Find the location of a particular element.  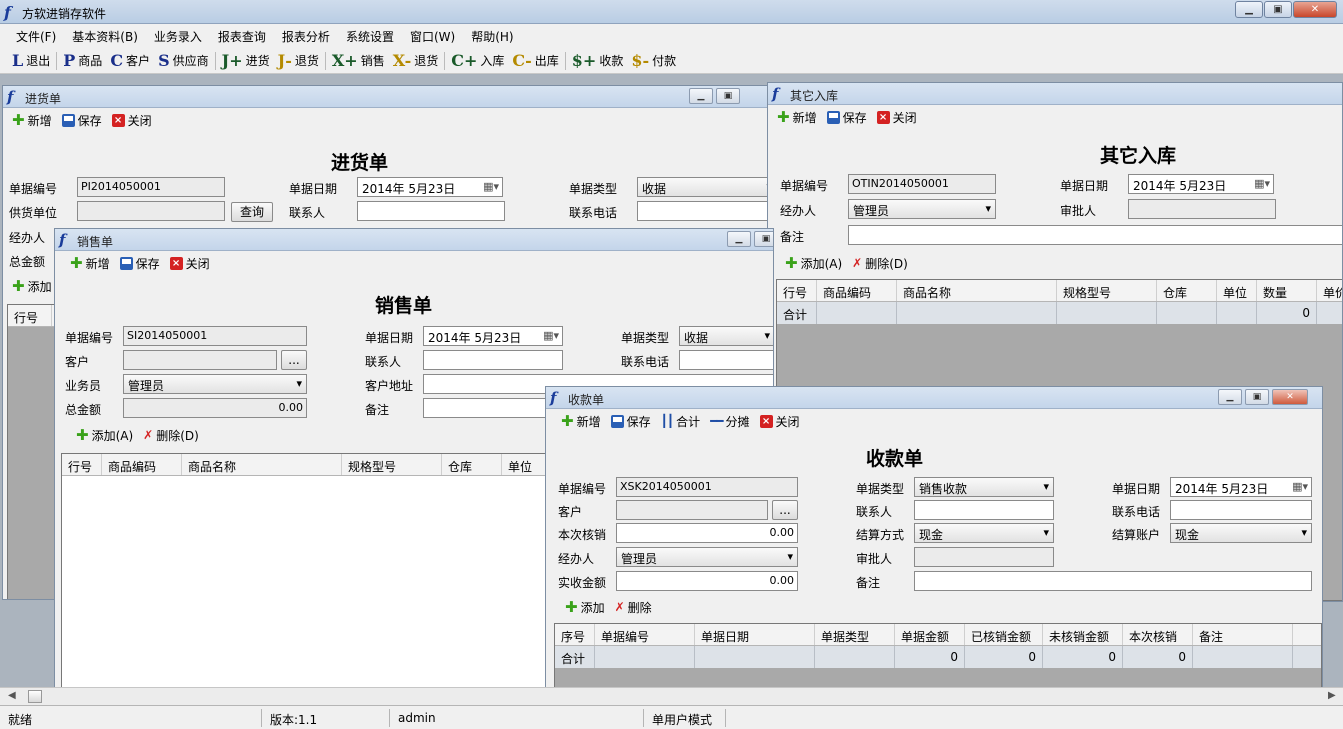

receipt-add-button: ✚ 添加 is located at coordinates (585, 607).